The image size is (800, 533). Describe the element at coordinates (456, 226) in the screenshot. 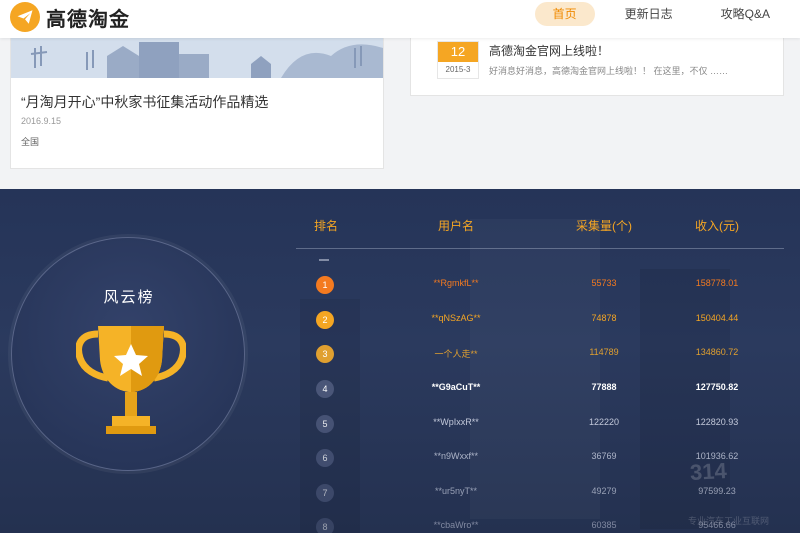

I see `header-user: 用户名` at that location.